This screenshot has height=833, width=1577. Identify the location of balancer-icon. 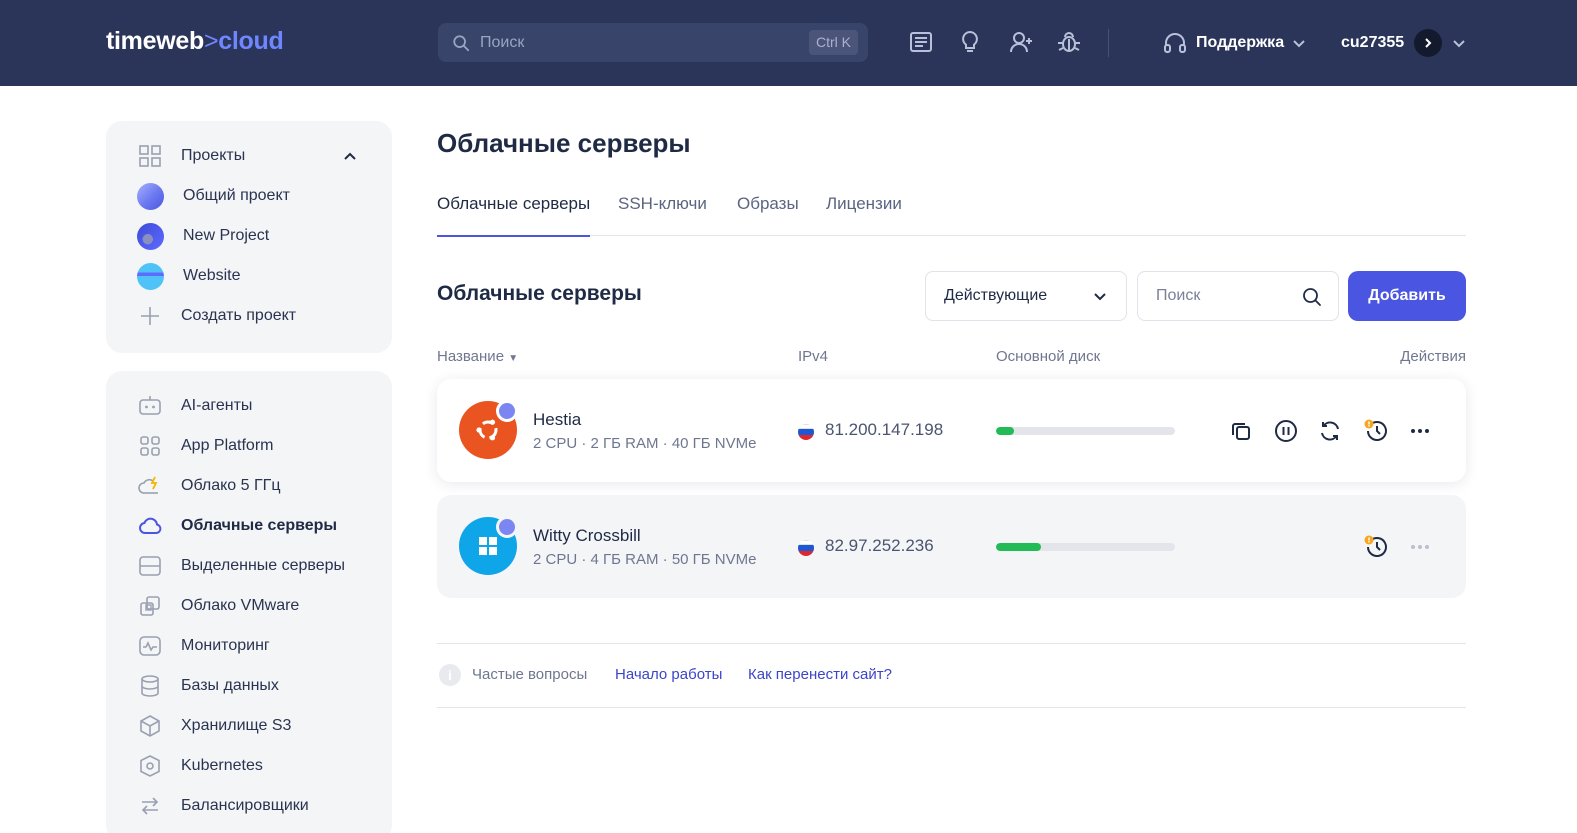
(150, 806).